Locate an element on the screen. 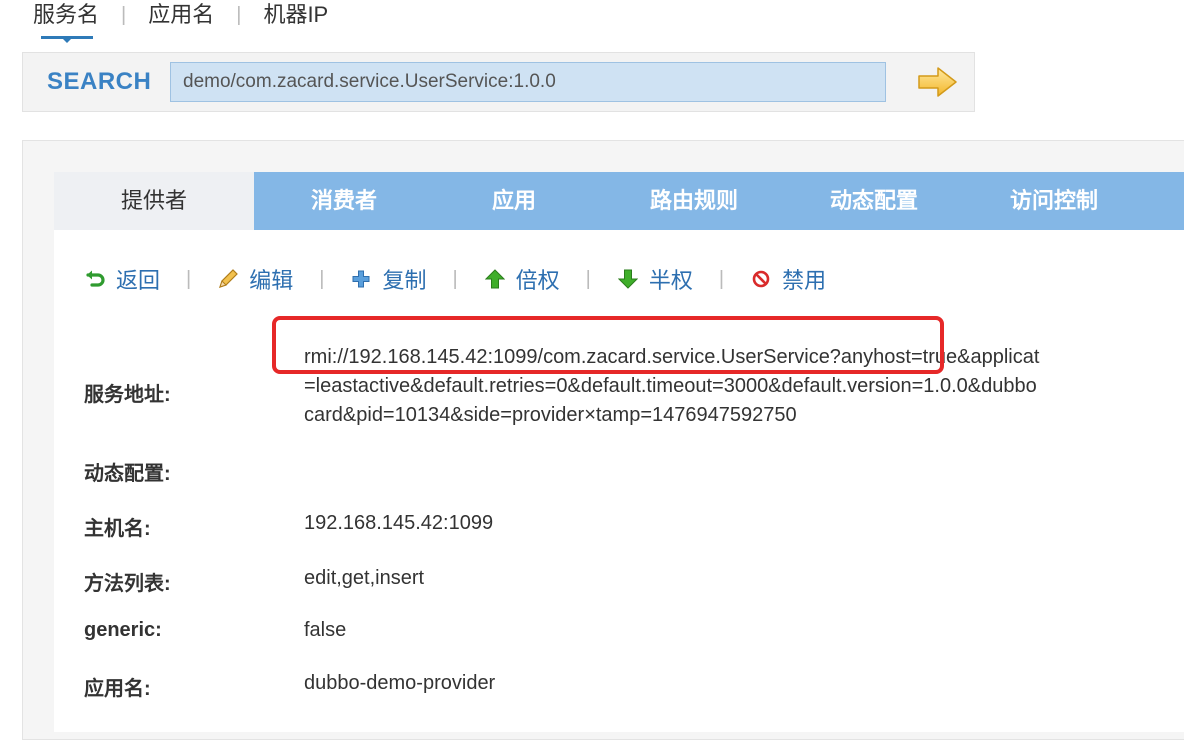  pencil-icon is located at coordinates (228, 279).